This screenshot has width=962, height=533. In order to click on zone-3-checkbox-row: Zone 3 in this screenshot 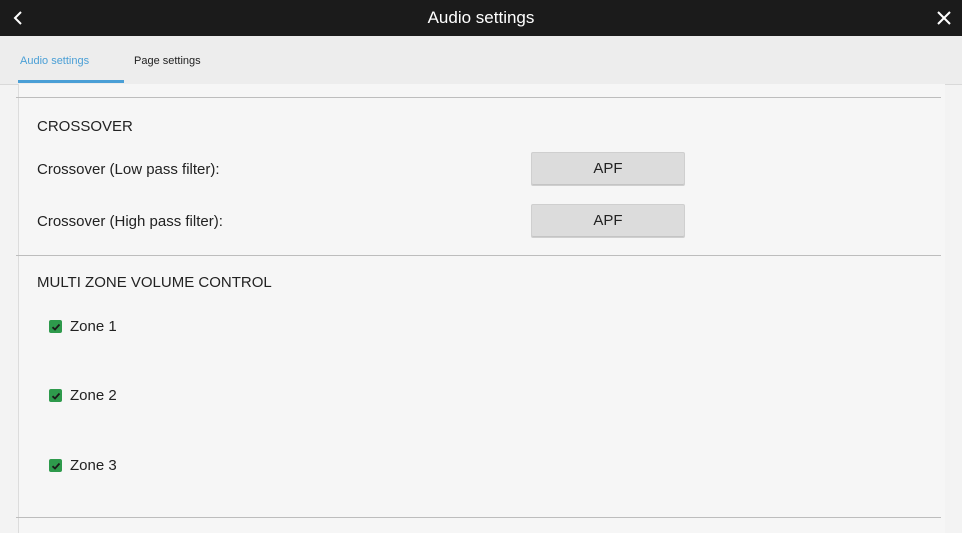, I will do `click(83, 465)`.